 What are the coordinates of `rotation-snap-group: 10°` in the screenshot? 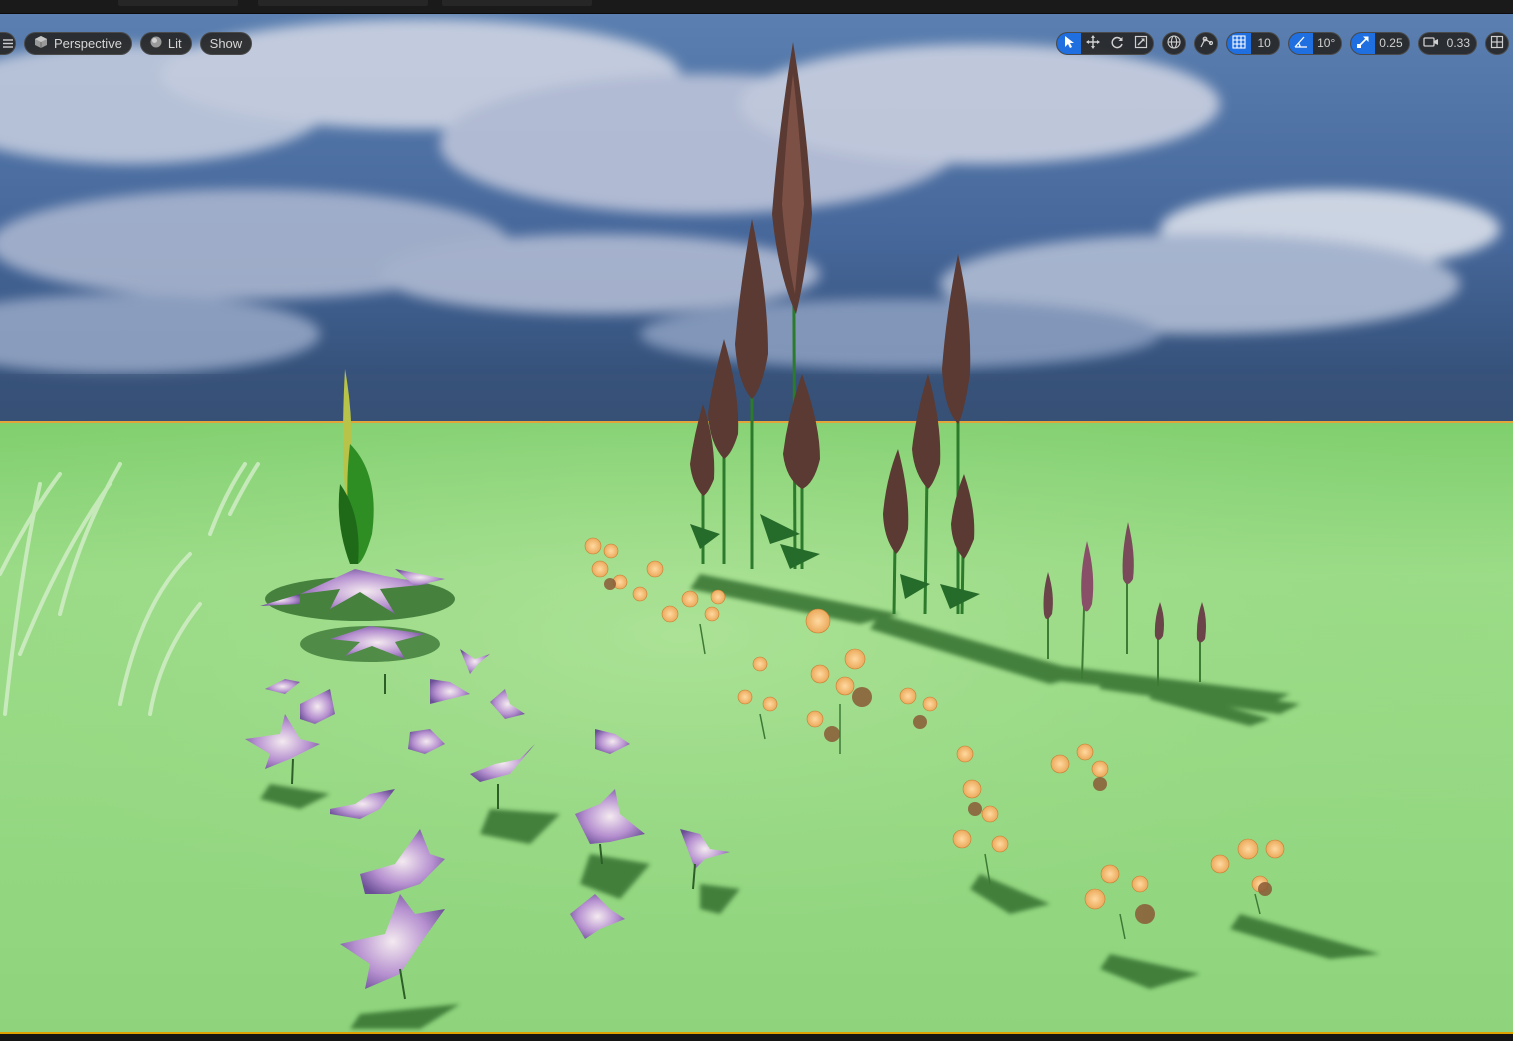 It's located at (1315, 43).